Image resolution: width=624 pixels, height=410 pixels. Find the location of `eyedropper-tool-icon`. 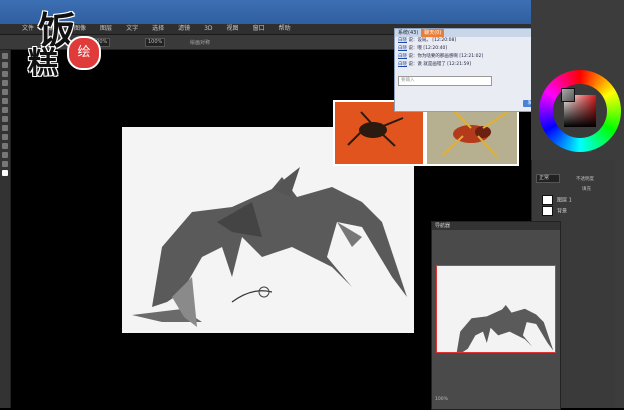

eyedropper-tool-icon is located at coordinates (5, 92).